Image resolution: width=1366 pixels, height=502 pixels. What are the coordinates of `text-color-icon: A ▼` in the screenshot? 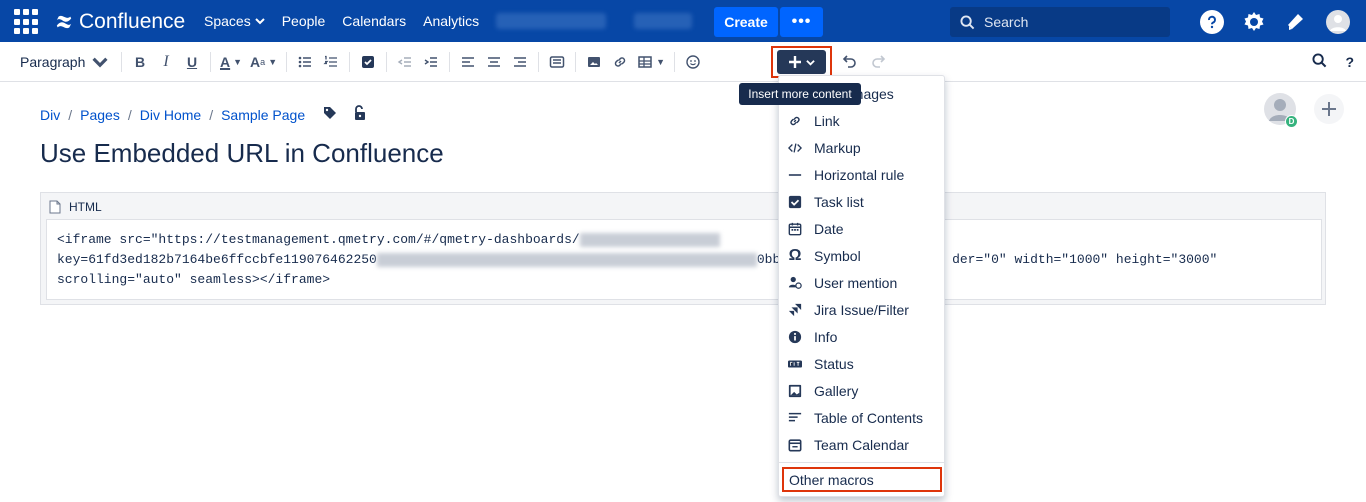 It's located at (231, 62).